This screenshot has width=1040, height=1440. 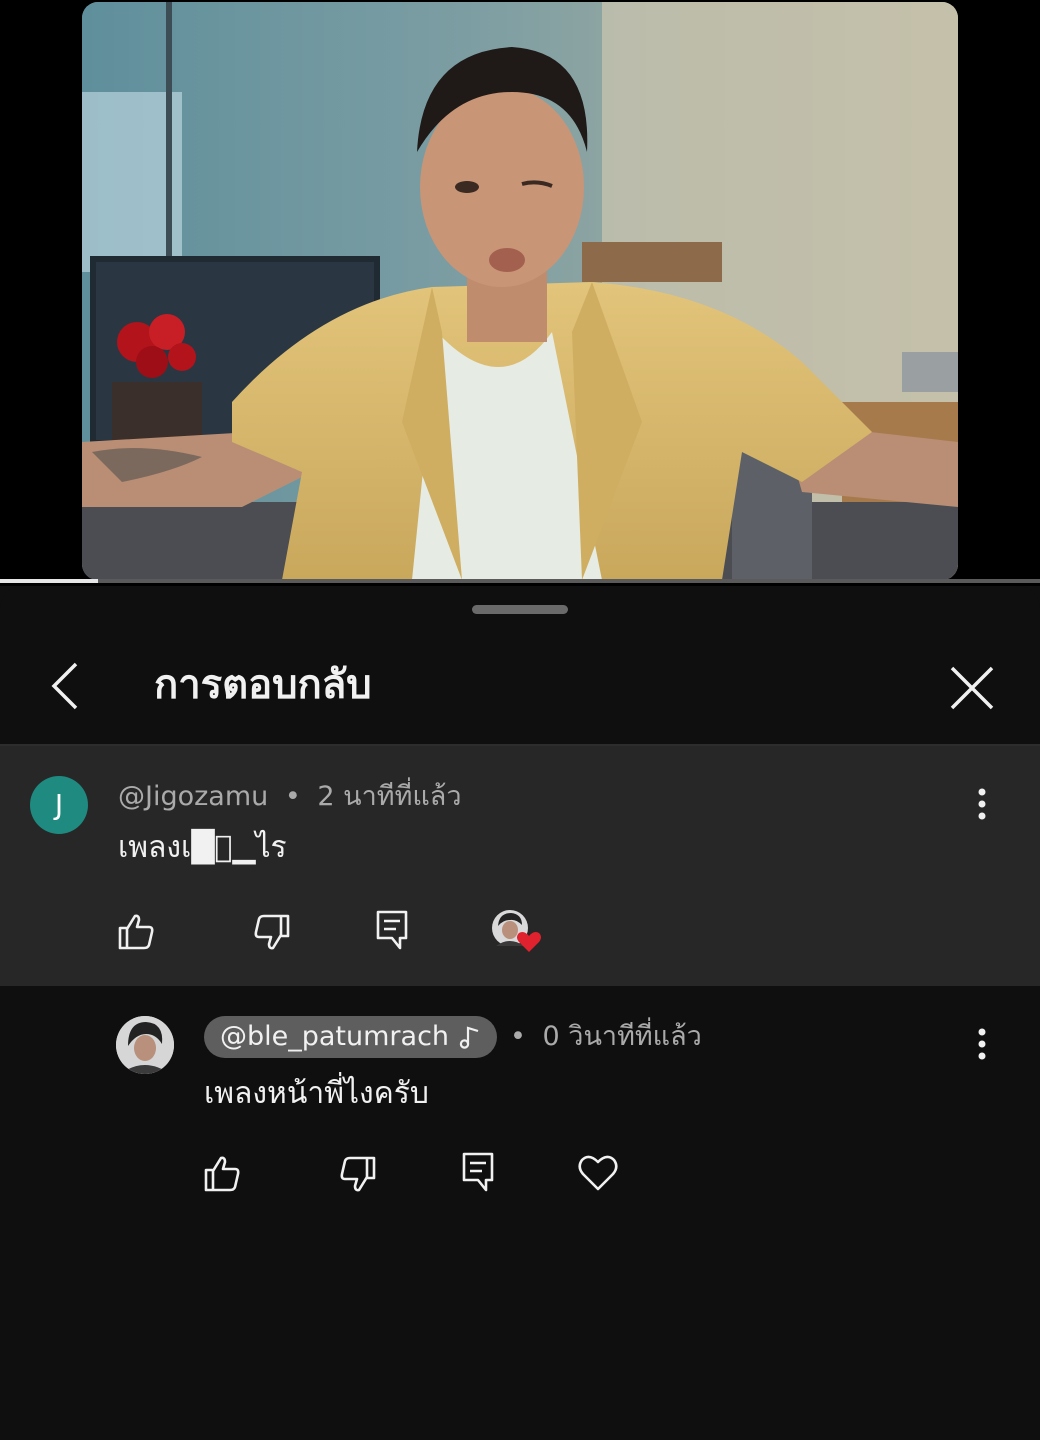 I want to click on profile-photo-image, so click(x=145, y=1045).